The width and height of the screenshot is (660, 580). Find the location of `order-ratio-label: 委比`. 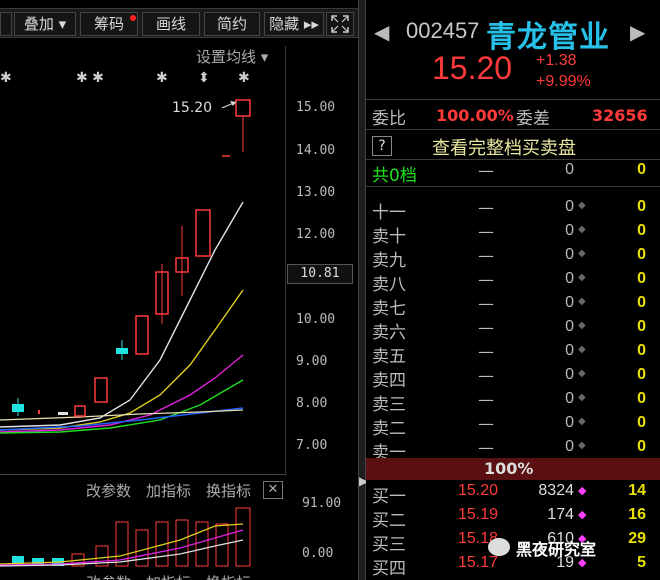

order-ratio-label: 委比 is located at coordinates (389, 119).